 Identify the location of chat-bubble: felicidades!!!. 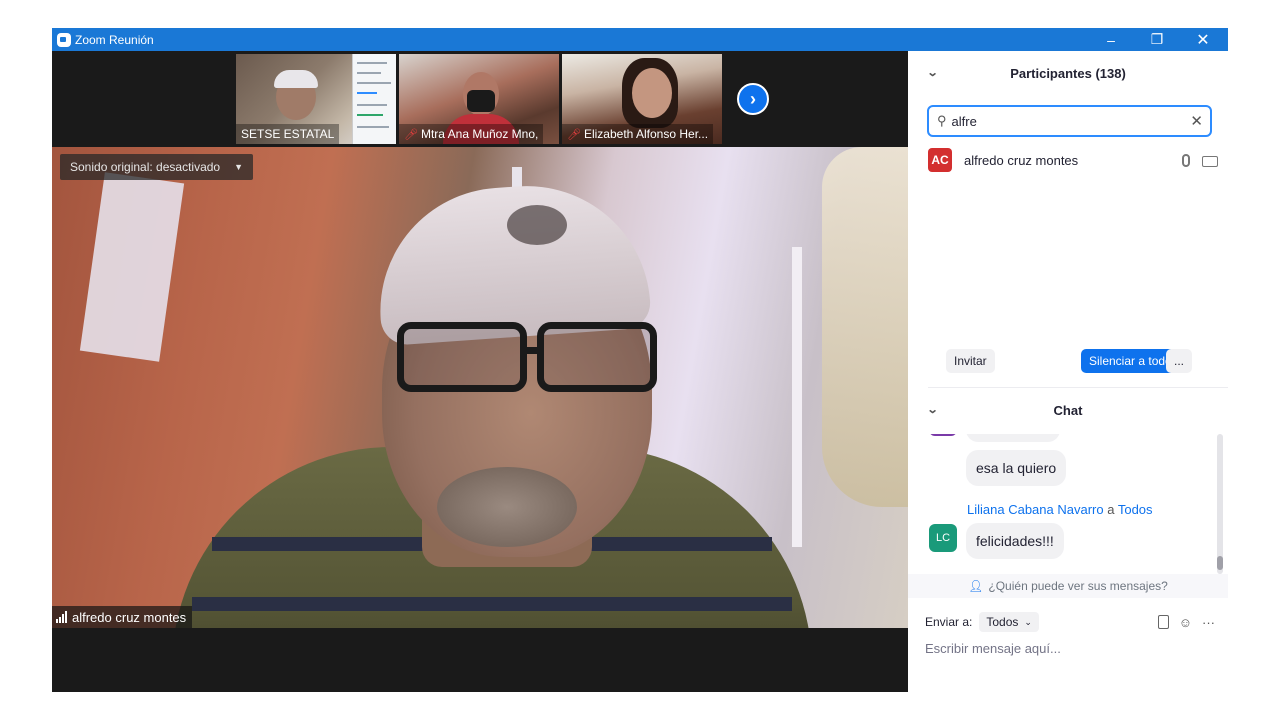
(1015, 541).